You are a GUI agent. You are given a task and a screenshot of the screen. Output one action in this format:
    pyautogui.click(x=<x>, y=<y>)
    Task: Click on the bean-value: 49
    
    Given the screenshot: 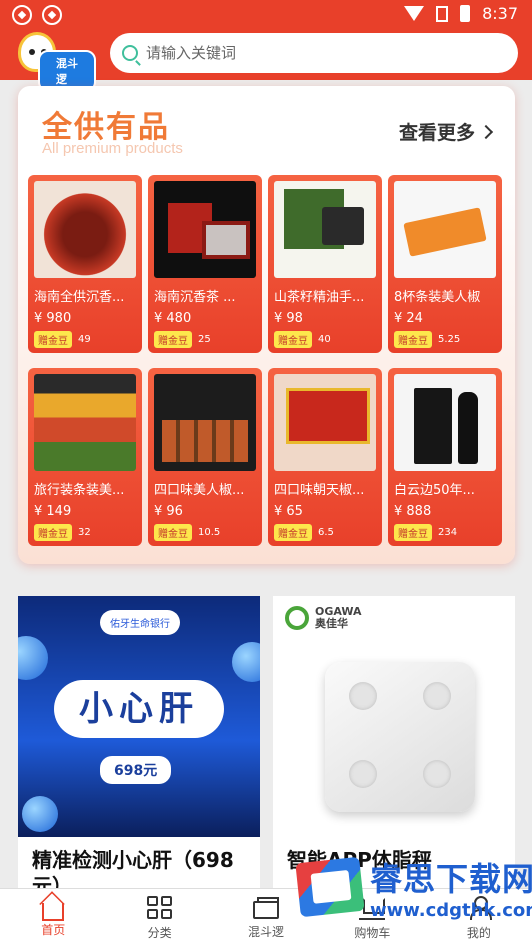 What is the action you would take?
    pyautogui.click(x=84, y=339)
    